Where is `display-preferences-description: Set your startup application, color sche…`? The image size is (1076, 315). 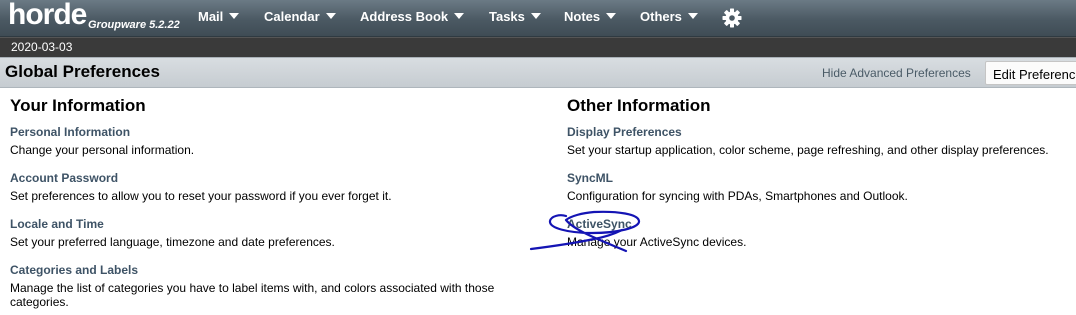
display-preferences-description: Set your startup application, color sche… is located at coordinates (808, 150).